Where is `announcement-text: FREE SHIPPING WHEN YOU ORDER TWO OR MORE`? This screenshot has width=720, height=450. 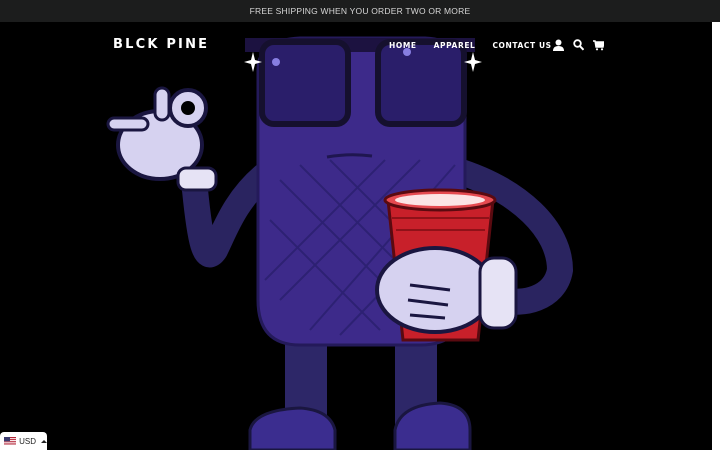 announcement-text: FREE SHIPPING WHEN YOU ORDER TWO OR MORE is located at coordinates (360, 11).